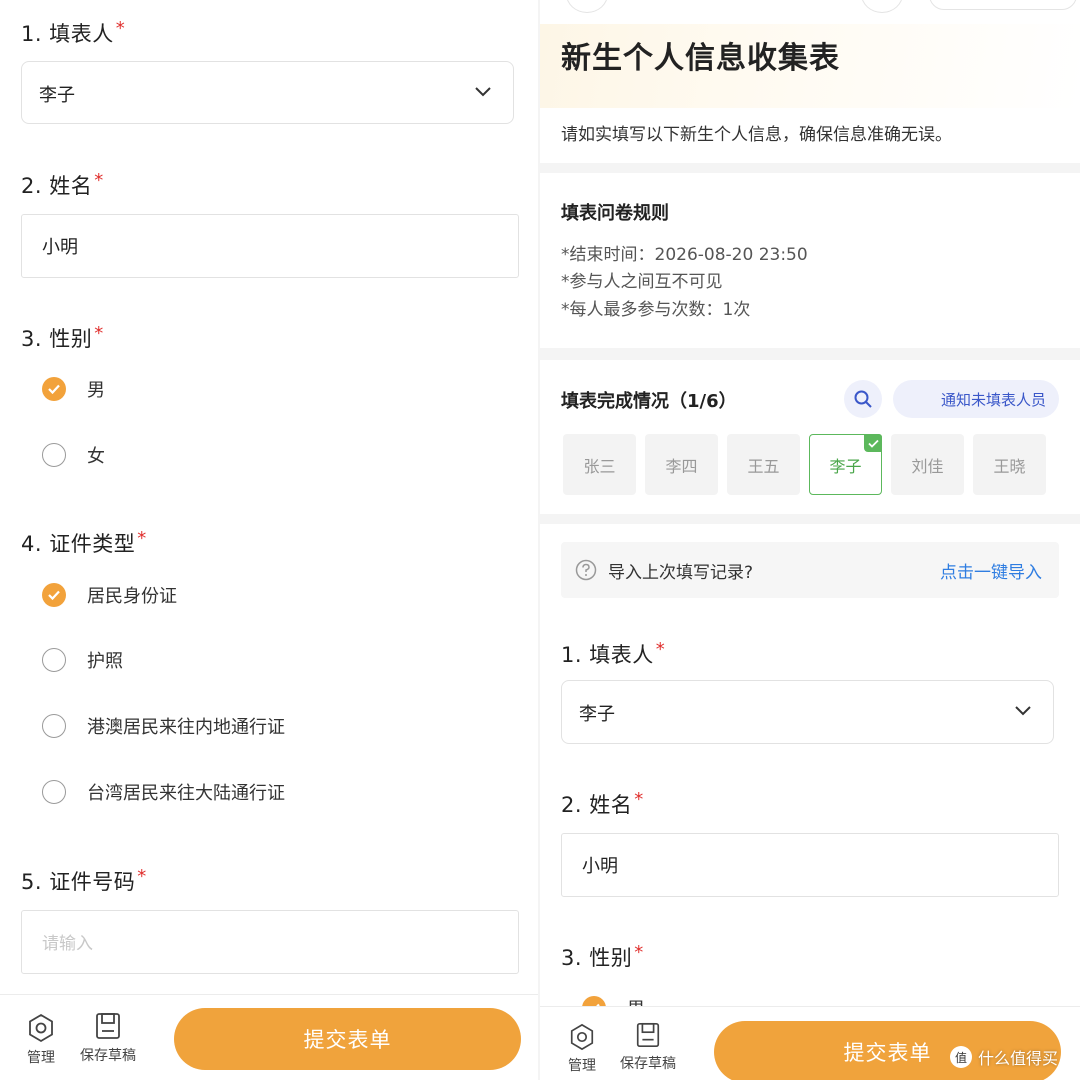 The image size is (1080, 1080). I want to click on option-label: 居民身份证, so click(132, 596).